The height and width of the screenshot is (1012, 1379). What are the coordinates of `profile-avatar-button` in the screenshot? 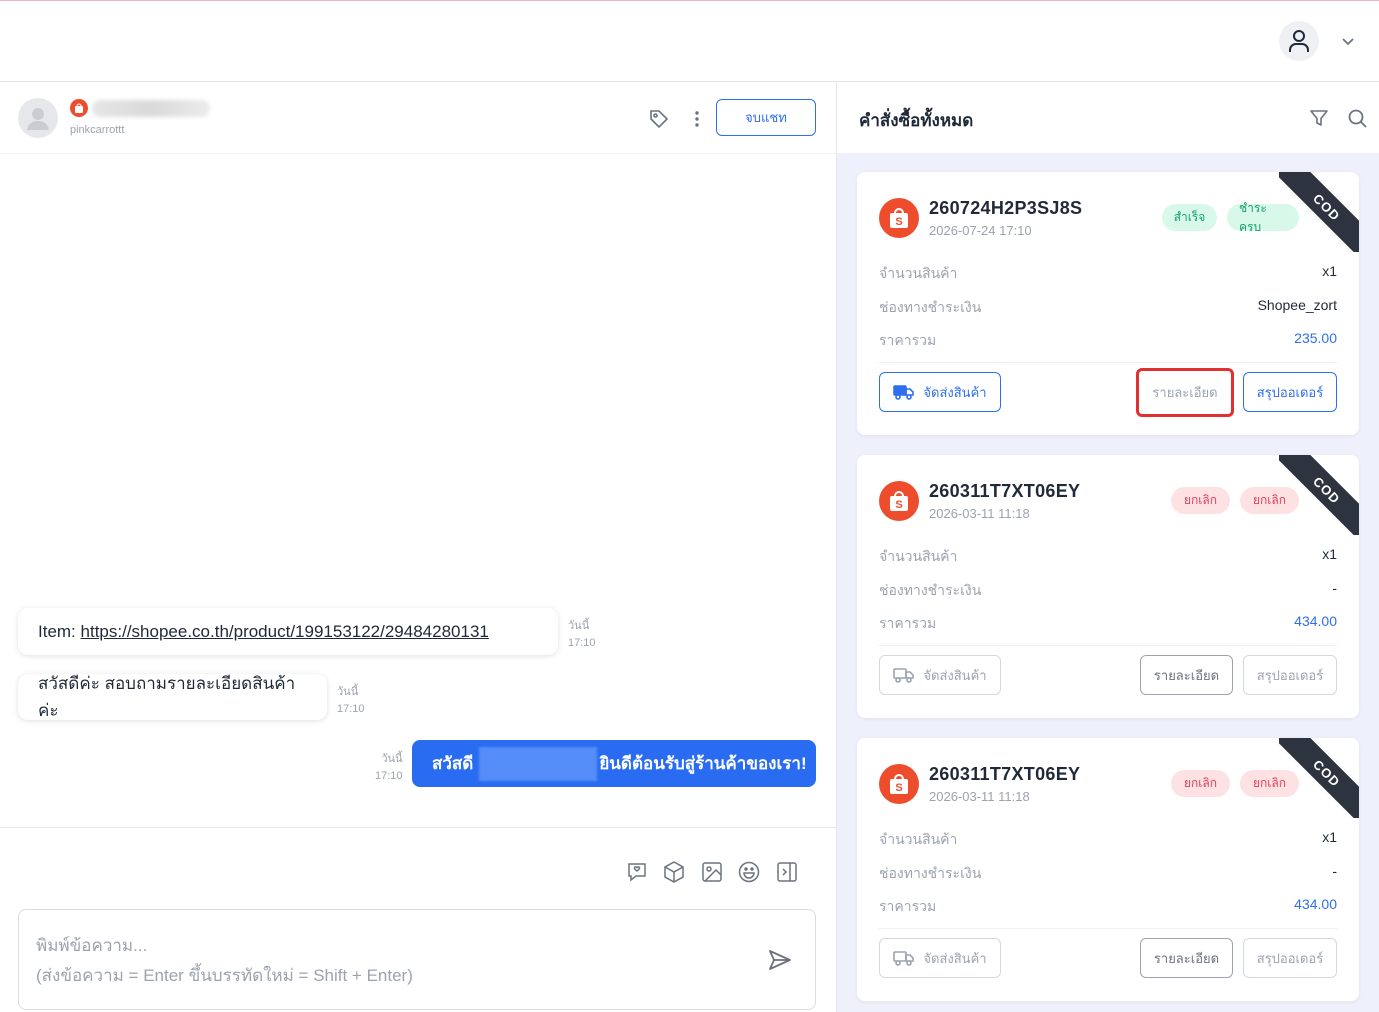 It's located at (1299, 41).